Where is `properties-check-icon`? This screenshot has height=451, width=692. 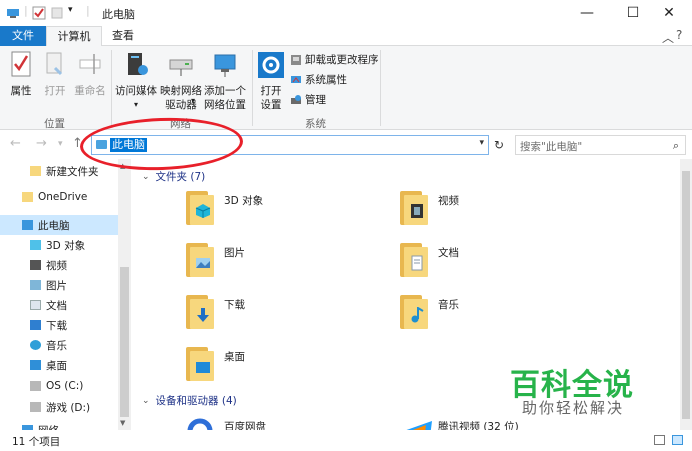
properties-check-icon is located at coordinates (39, 13).